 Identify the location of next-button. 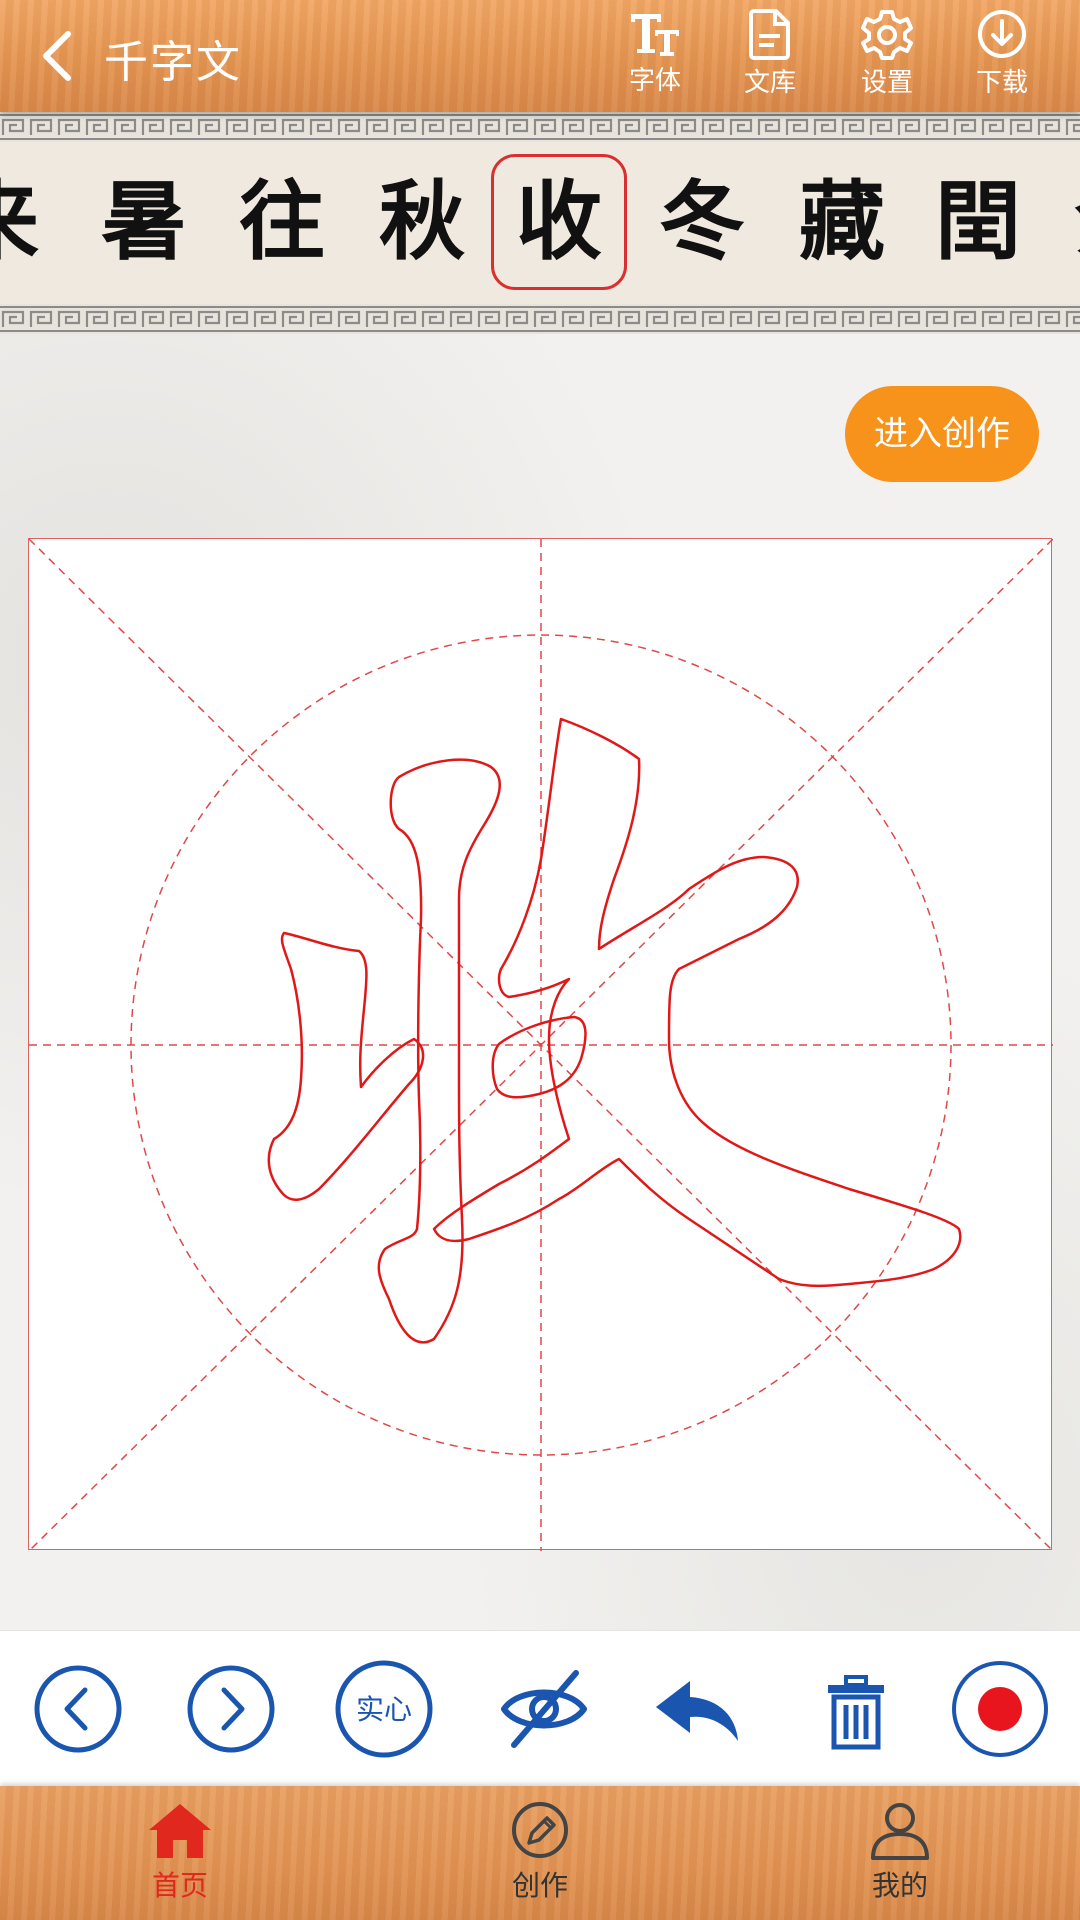
(231, 1709).